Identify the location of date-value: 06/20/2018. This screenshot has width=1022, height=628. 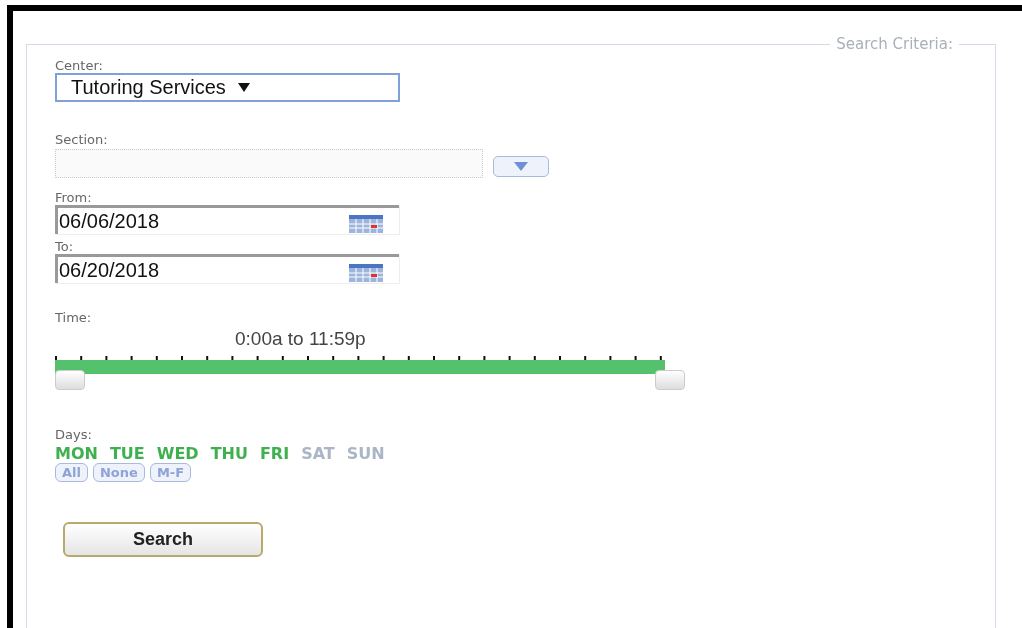
(109, 270).